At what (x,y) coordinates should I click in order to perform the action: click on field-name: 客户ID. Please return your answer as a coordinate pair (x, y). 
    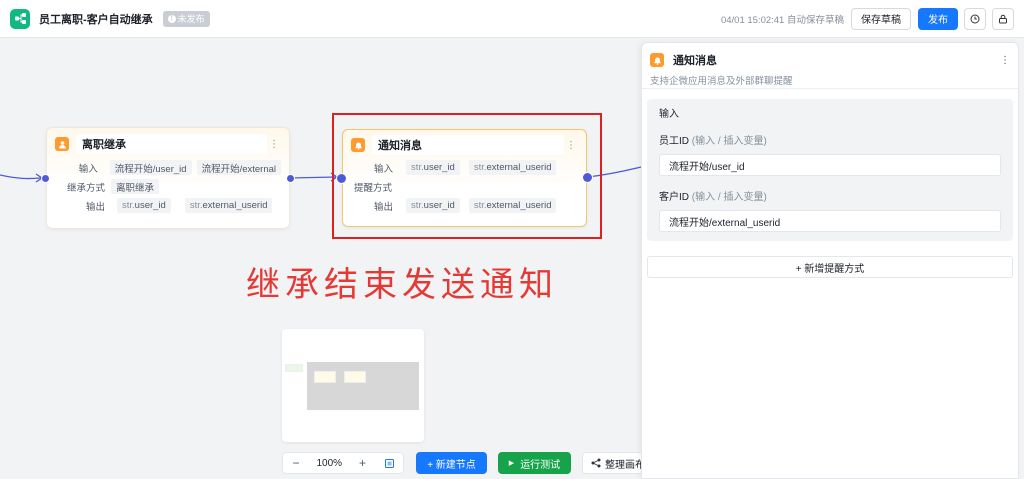
    Looking at the image, I should click on (674, 197).